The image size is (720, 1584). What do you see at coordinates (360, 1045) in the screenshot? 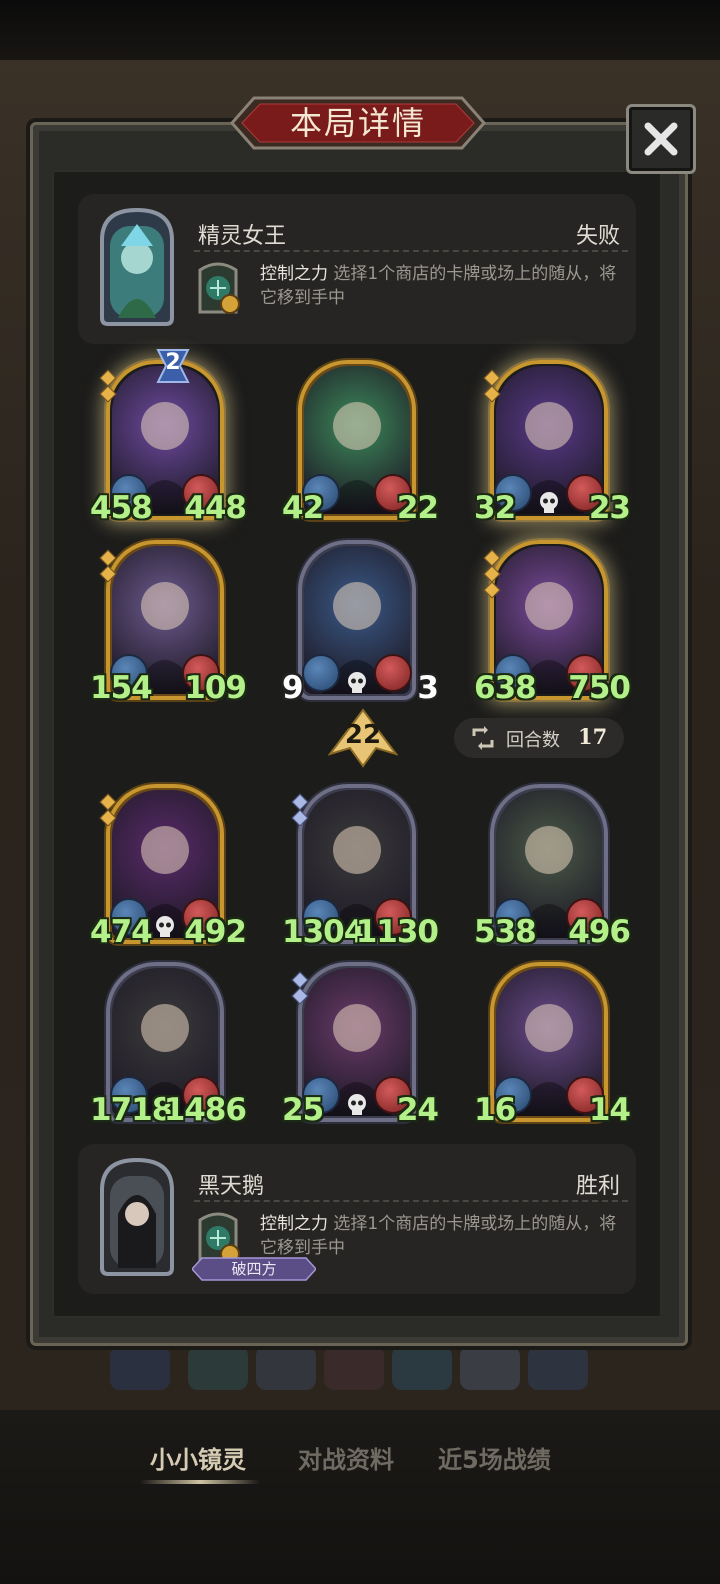
I see `player-minion-5: 25 24` at bounding box center [360, 1045].